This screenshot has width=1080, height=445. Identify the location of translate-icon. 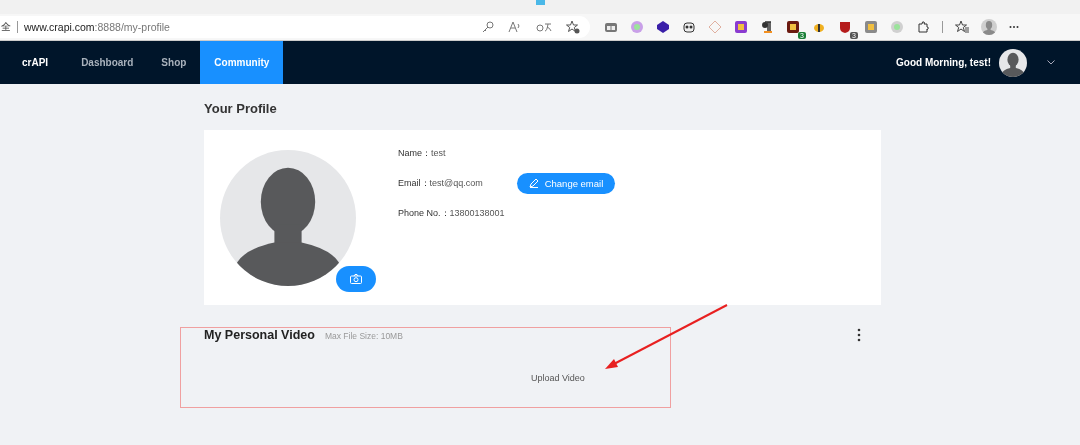
(544, 27).